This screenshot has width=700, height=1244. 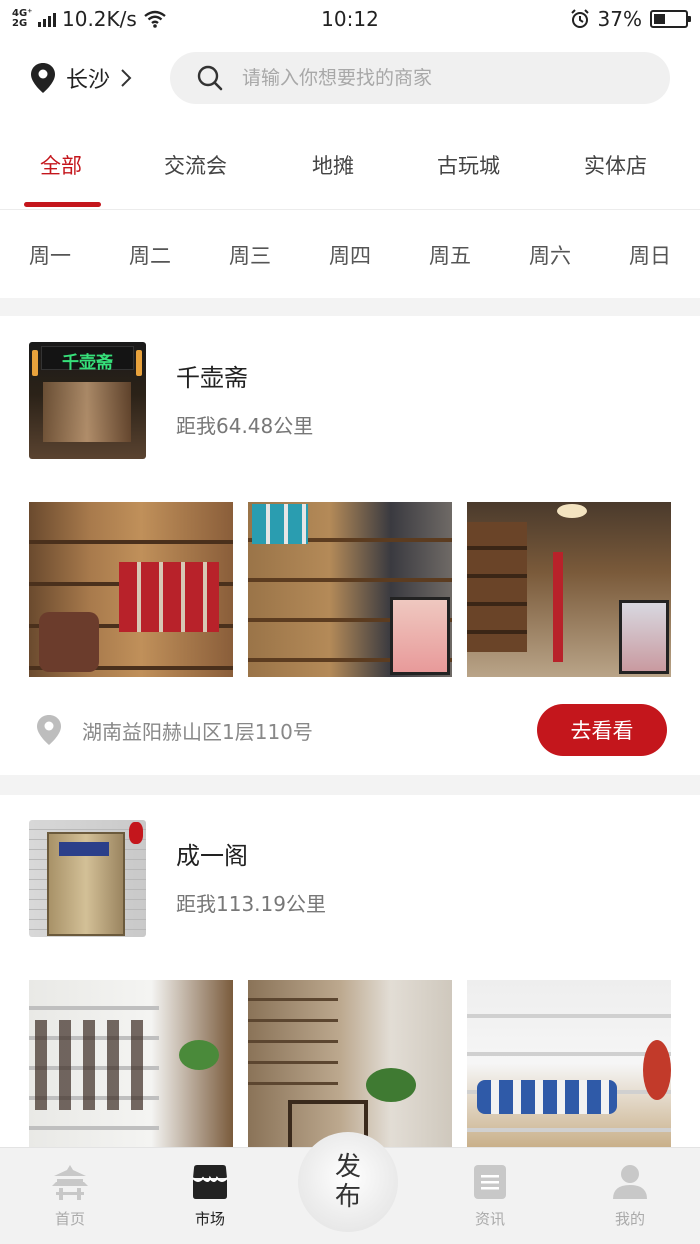 I want to click on shop-name: 千壶斋, so click(x=212, y=375).